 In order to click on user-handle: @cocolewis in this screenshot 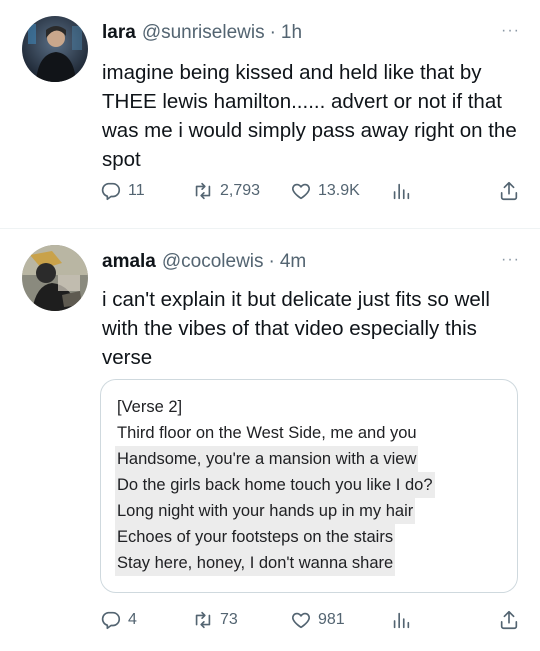, I will do `click(213, 262)`.